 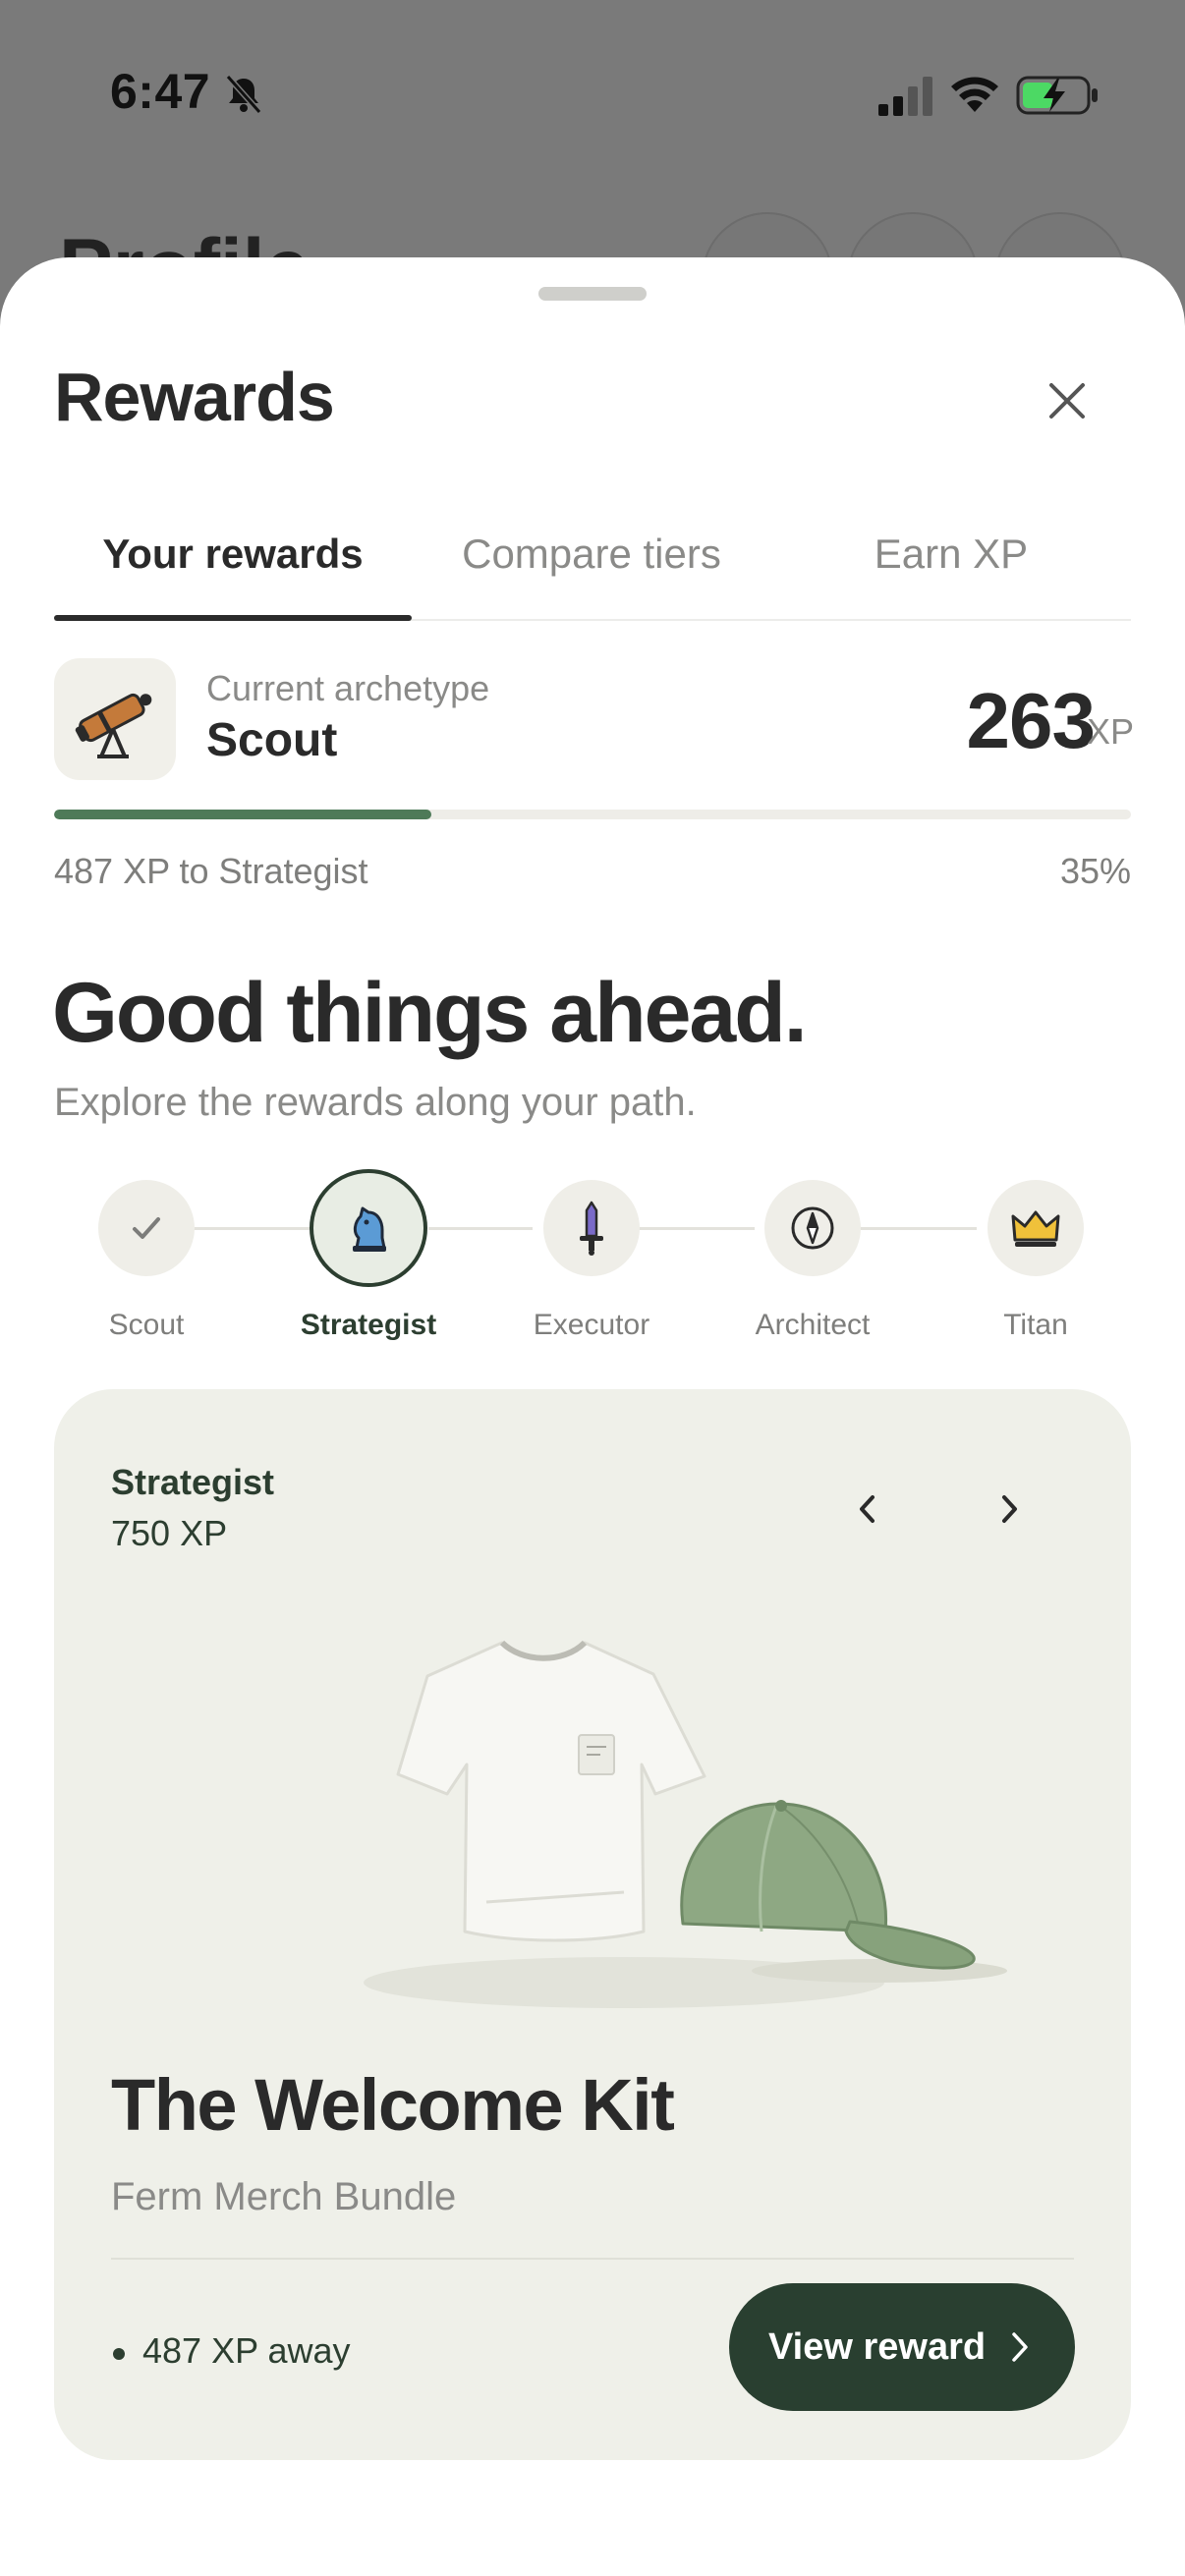 I want to click on xp-unit: XP, so click(x=1111, y=731).